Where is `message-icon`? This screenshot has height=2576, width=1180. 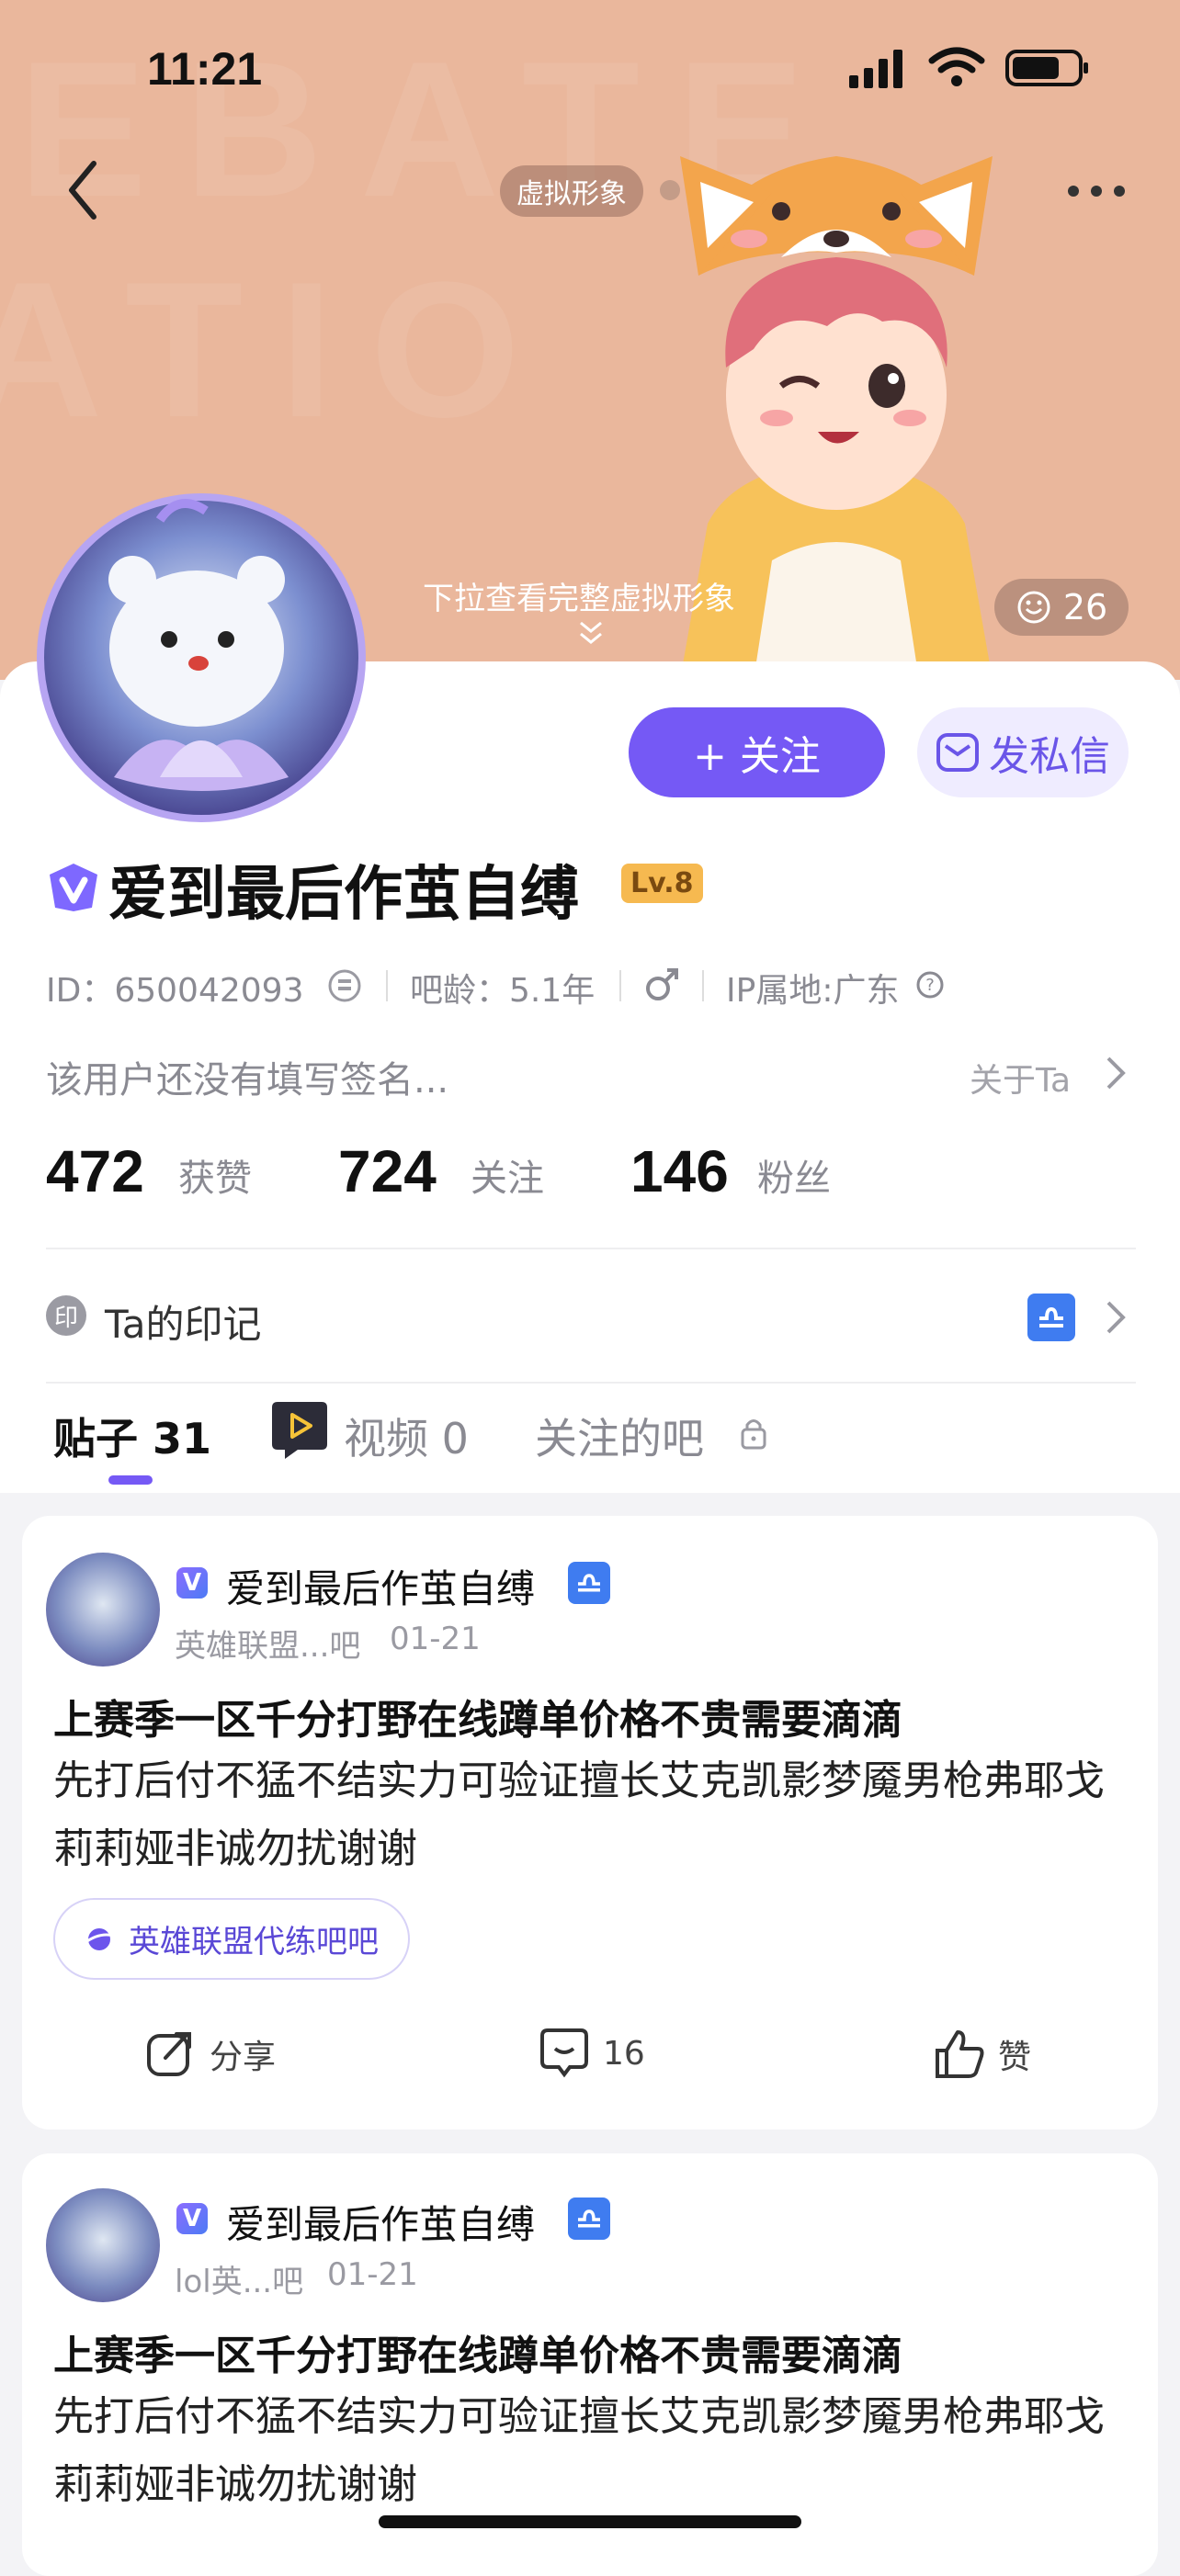 message-icon is located at coordinates (957, 752).